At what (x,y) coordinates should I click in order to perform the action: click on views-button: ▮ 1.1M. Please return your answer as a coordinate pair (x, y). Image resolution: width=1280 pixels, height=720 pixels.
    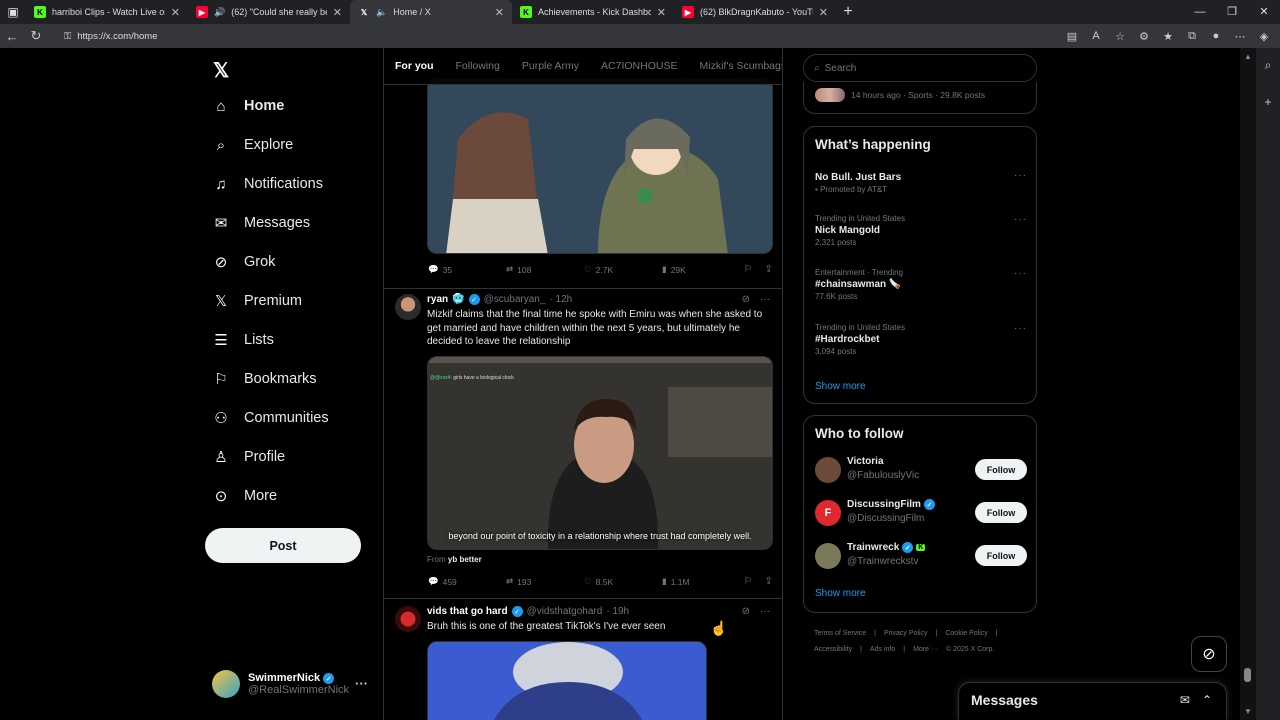
    Looking at the image, I should click on (701, 581).